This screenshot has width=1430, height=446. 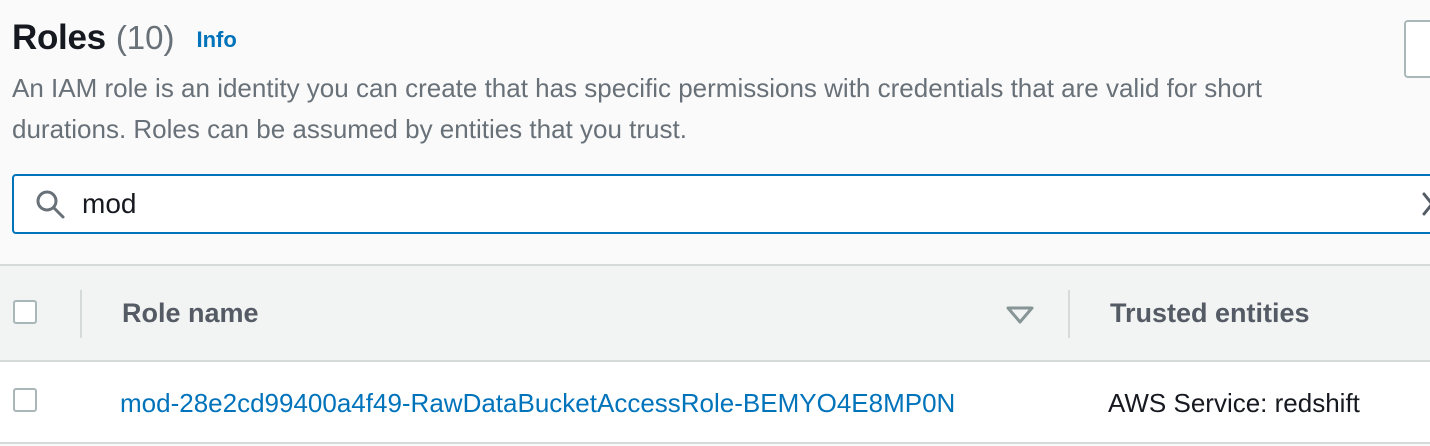 I want to click on select-all-checkbox, so click(x=25, y=312).